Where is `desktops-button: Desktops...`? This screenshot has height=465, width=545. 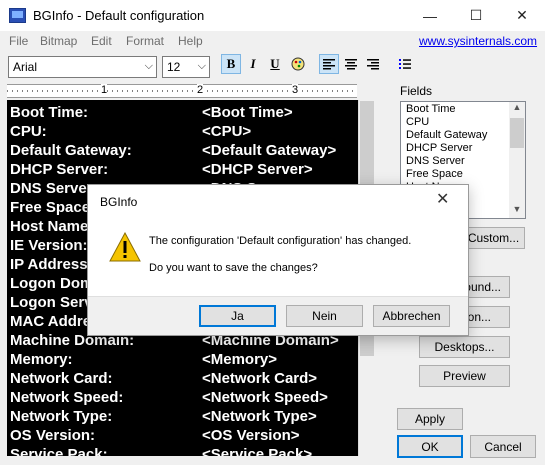
desktops-button: Desktops... is located at coordinates (464, 347).